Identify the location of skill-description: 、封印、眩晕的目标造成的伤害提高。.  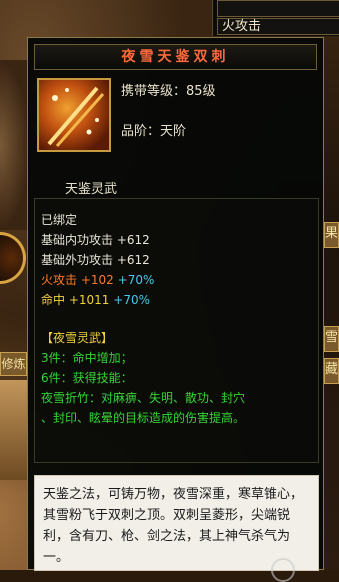
(143, 418).